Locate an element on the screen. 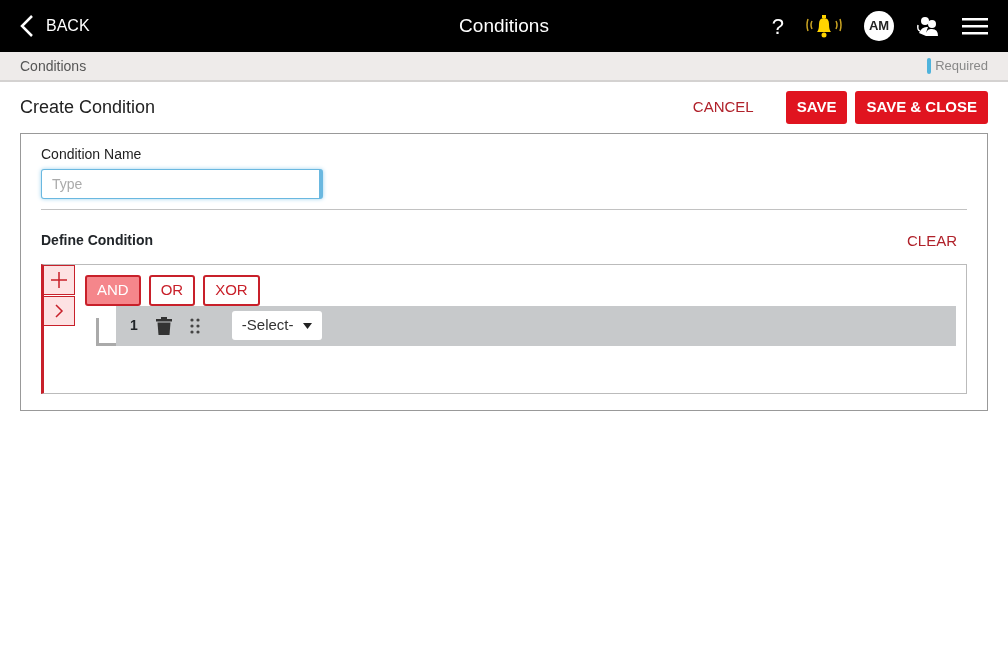 This screenshot has height=648, width=1008. plus-icon is located at coordinates (59, 280).